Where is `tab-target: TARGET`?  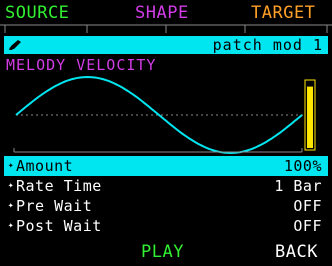
tab-target: TARGET is located at coordinates (283, 13).